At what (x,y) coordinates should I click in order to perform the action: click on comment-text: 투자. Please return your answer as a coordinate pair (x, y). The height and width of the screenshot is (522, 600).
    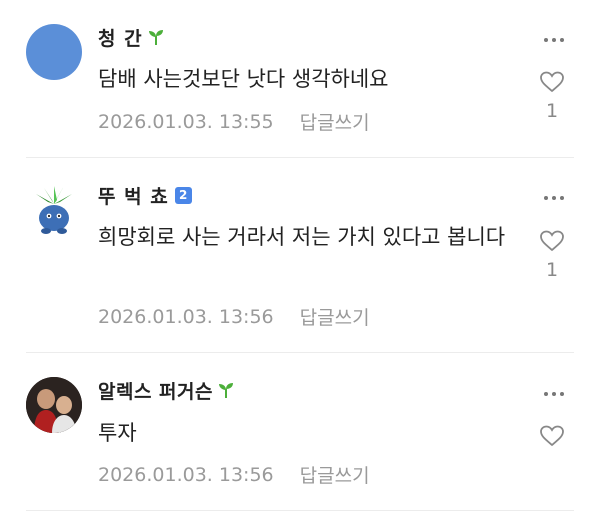
    Looking at the image, I should click on (117, 433).